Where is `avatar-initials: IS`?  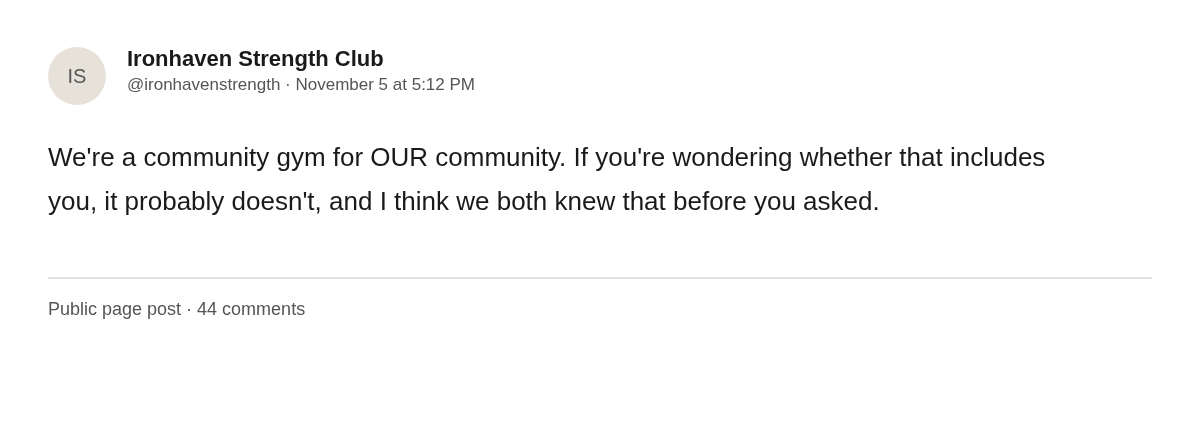 avatar-initials: IS is located at coordinates (77, 76).